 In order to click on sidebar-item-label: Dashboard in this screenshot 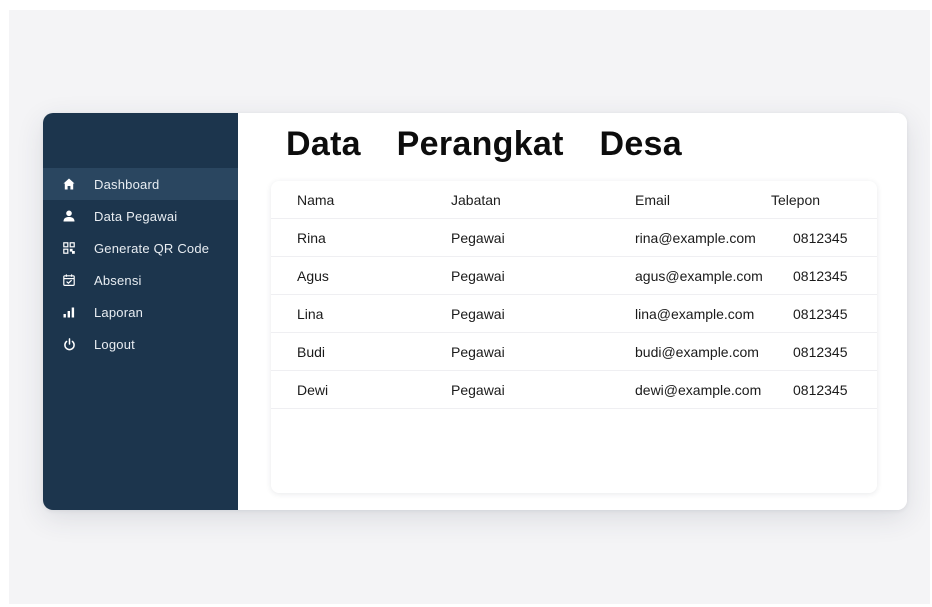, I will do `click(127, 184)`.